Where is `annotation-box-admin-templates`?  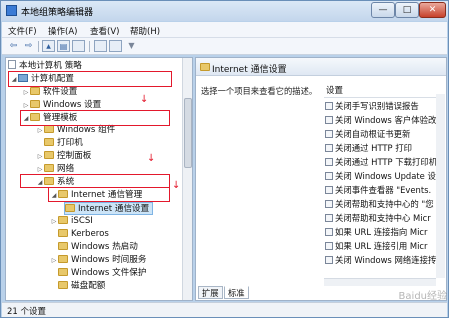
annotation-box-admin-templates is located at coordinates (95, 118).